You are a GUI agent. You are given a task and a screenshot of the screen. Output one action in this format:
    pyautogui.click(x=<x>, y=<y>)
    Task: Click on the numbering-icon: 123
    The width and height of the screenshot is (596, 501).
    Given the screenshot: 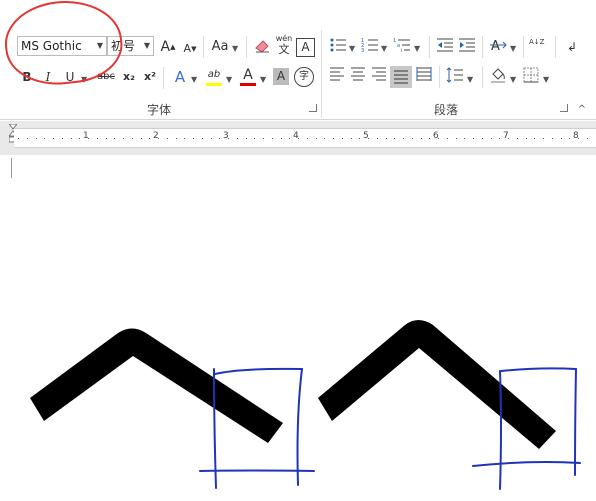 What is the action you would take?
    pyautogui.click(x=369, y=46)
    